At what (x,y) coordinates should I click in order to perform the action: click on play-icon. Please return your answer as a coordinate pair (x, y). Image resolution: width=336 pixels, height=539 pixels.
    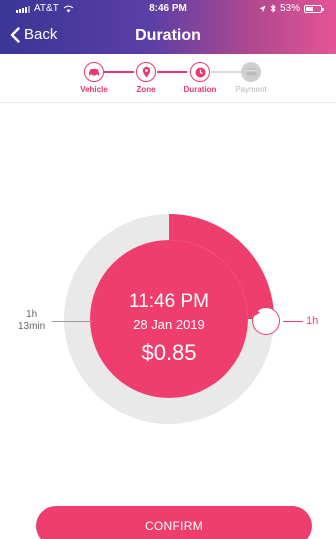
    Looking at the image, I should click on (257, 312).